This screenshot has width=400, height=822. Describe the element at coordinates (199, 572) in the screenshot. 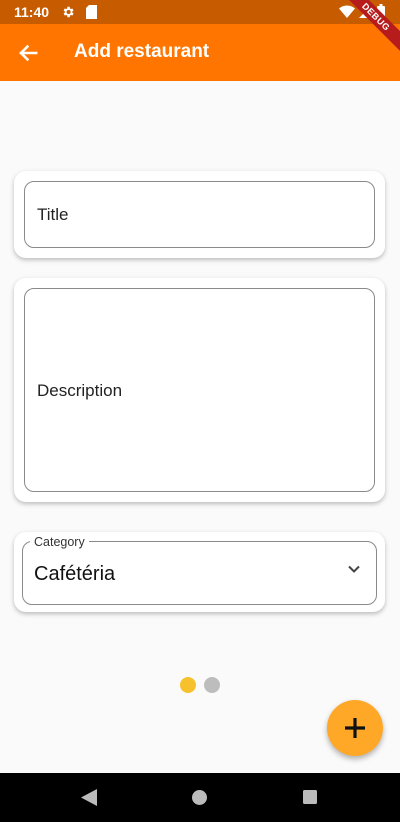

I see `category-card: Category Cafétéria` at that location.